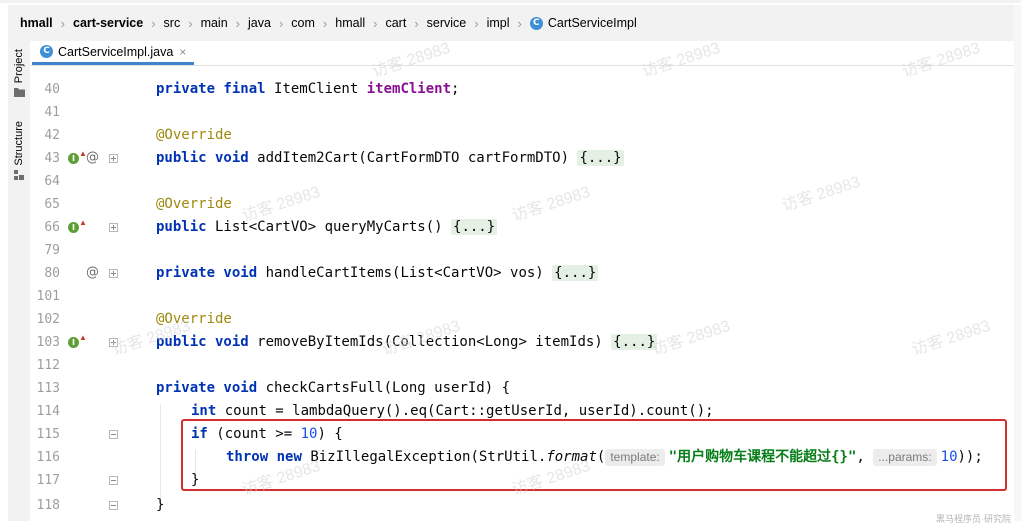 The image size is (1021, 529). I want to click on method-signature: List<CartVO> queryMyCarts(), so click(329, 227).